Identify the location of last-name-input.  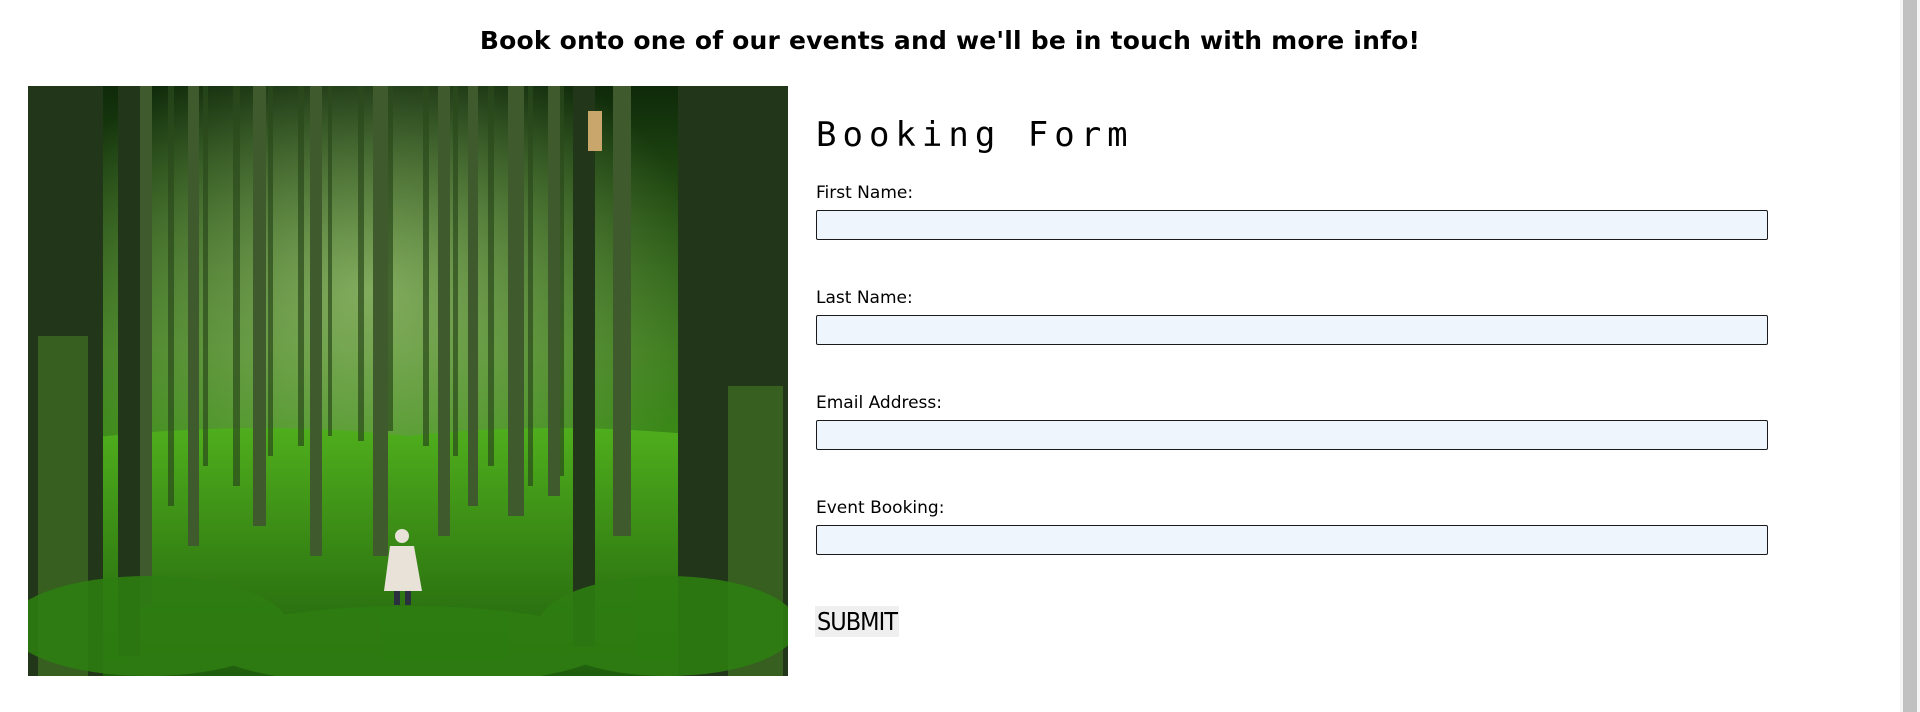
(1292, 330).